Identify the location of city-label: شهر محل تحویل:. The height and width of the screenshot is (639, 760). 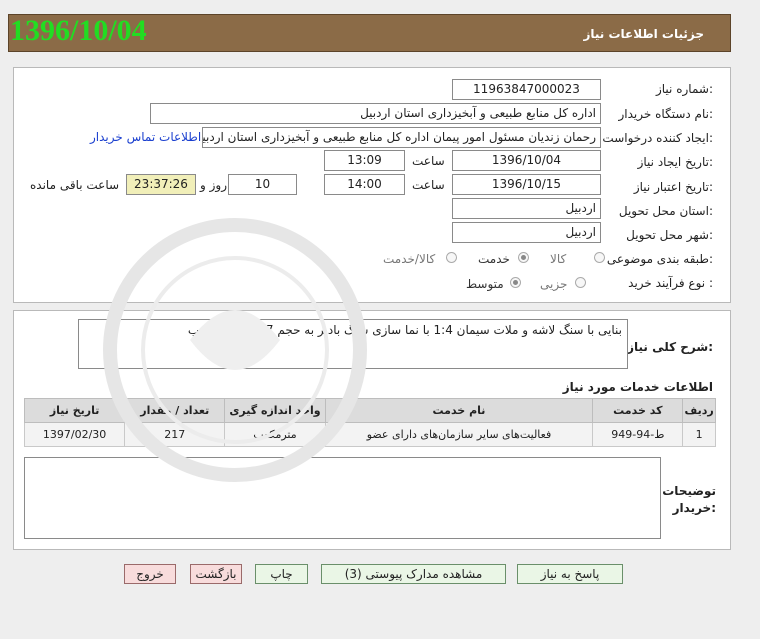
(669, 235).